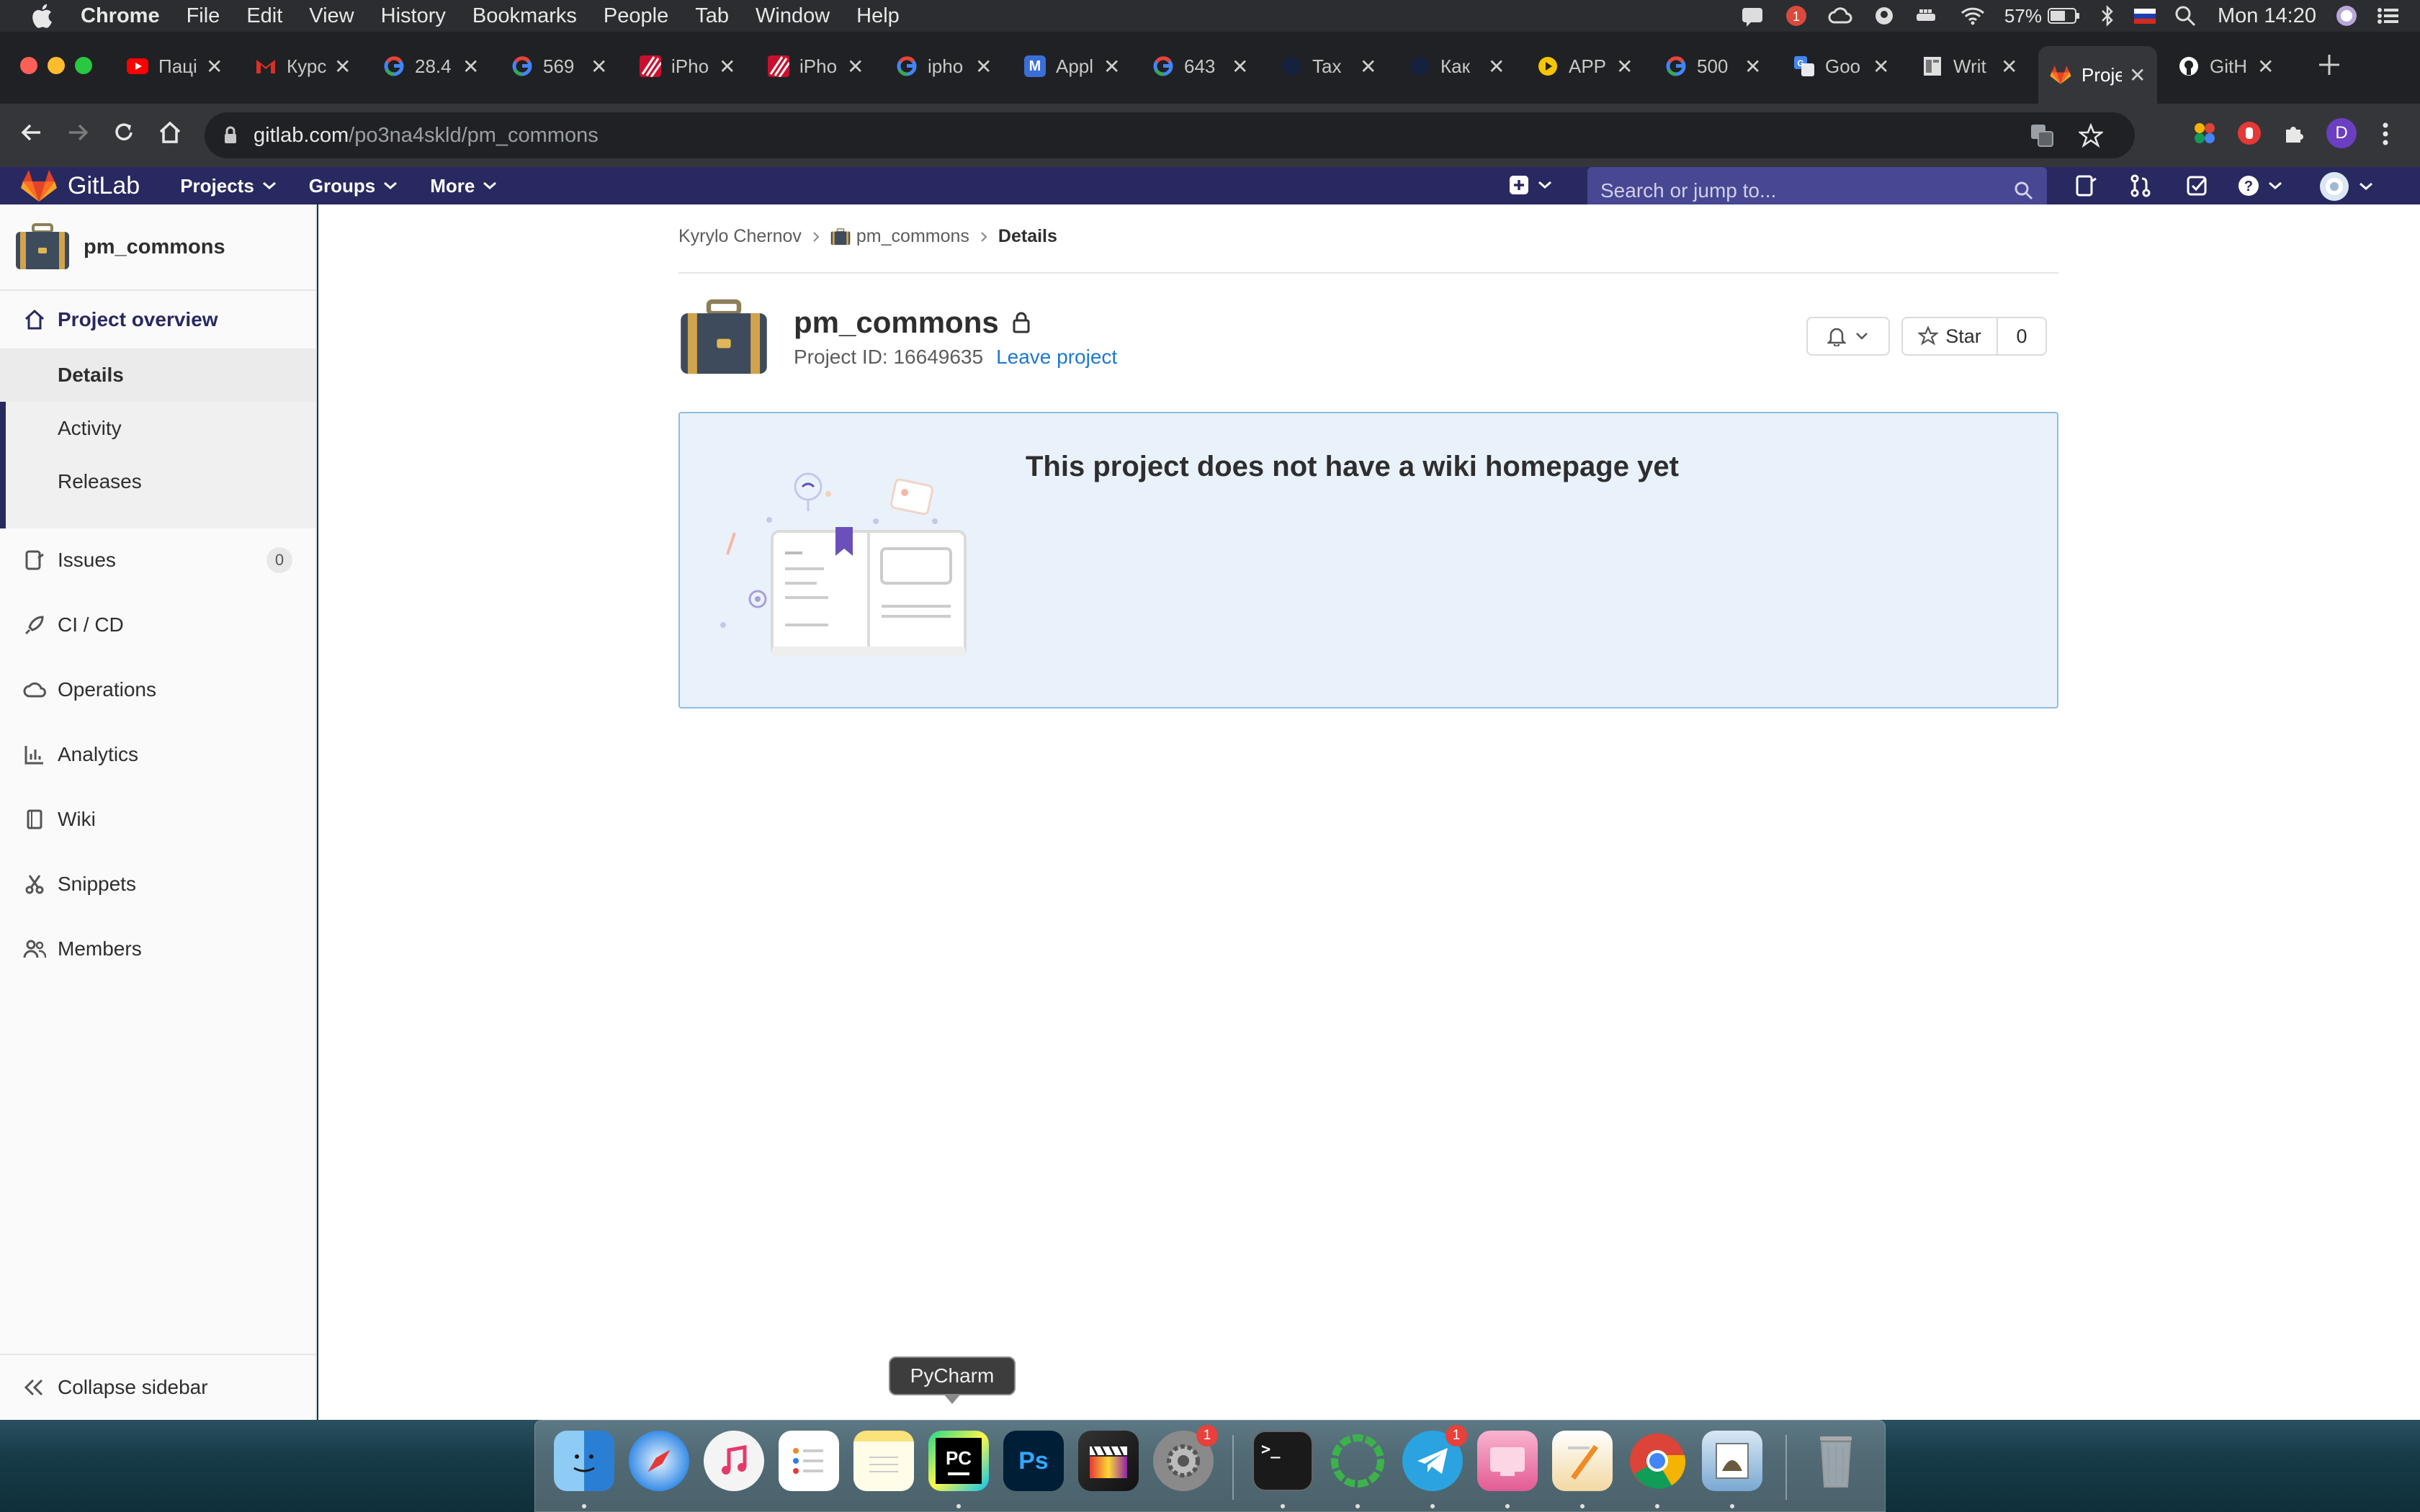 The image size is (2420, 1512). I want to click on sidebar-item-analytics: Analytics, so click(157, 754).